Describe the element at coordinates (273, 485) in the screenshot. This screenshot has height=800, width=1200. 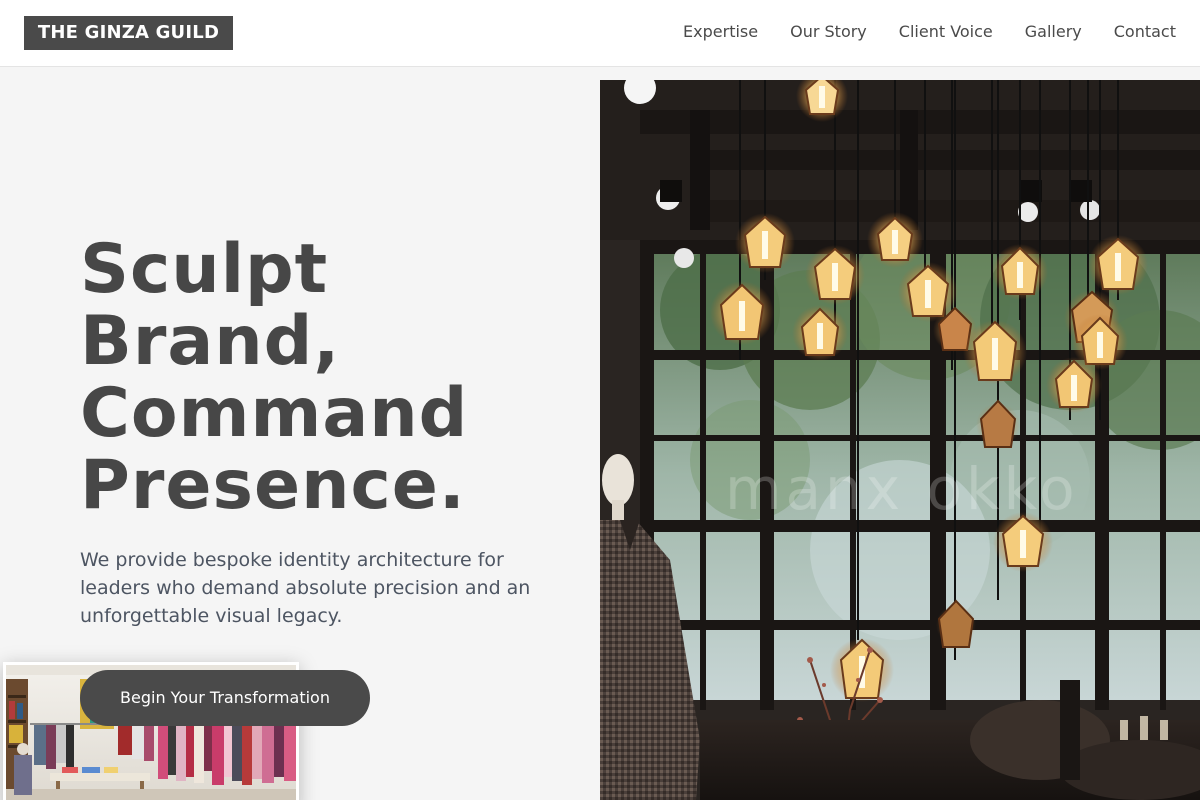
I see `headline-line: Presence.` at that location.